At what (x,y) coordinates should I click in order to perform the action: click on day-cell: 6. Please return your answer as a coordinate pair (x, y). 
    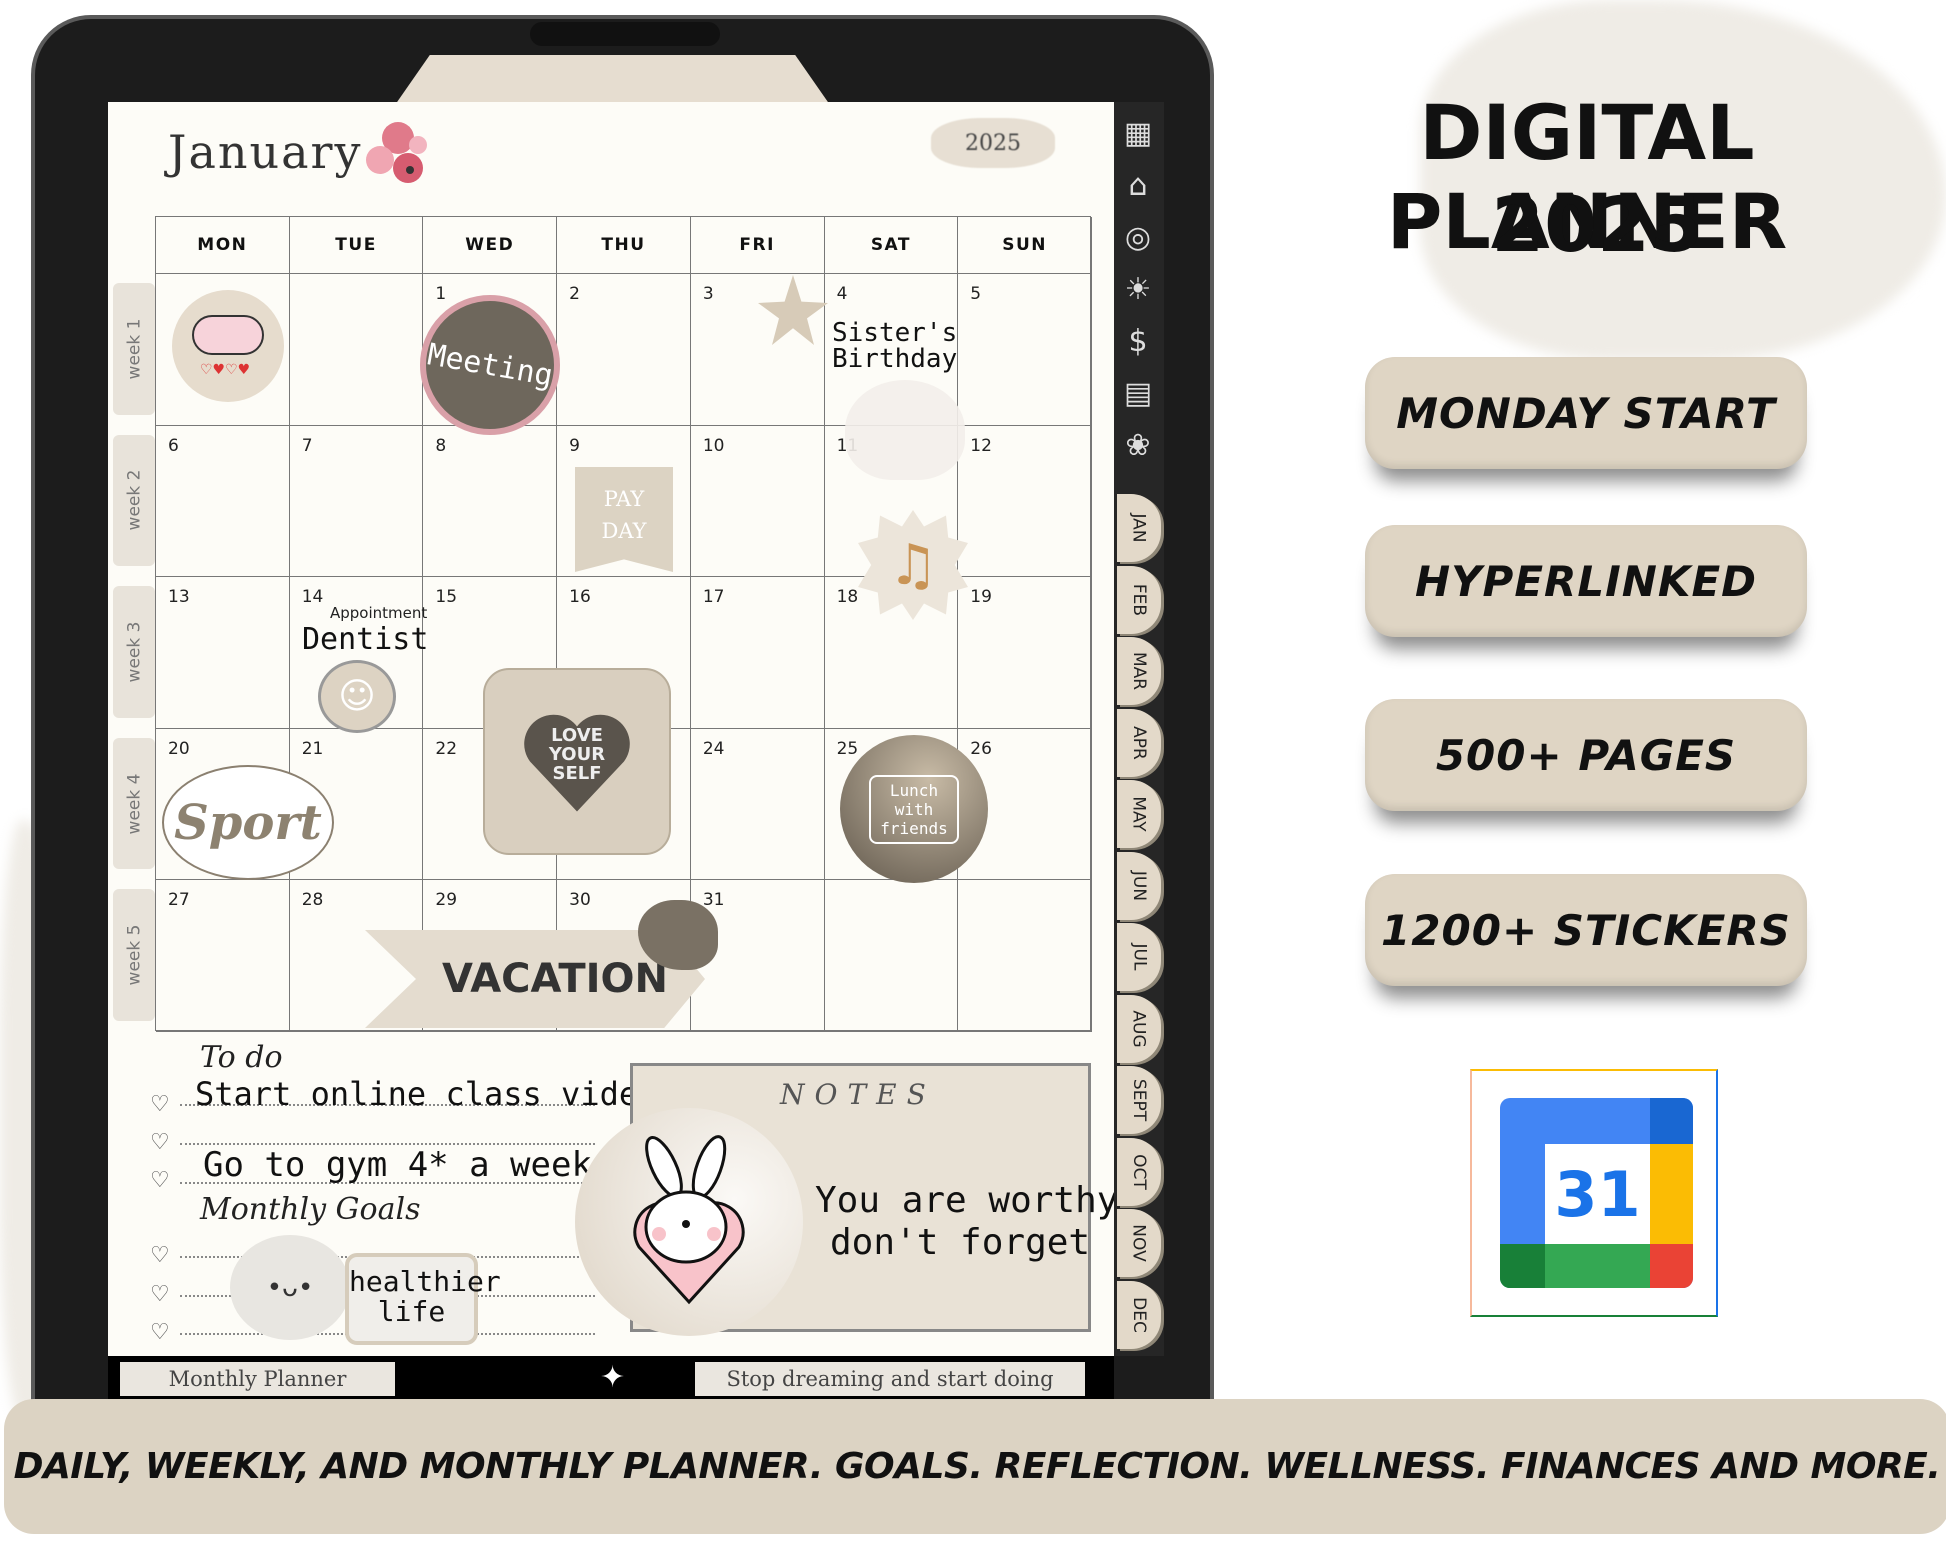
    Looking at the image, I should click on (223, 501).